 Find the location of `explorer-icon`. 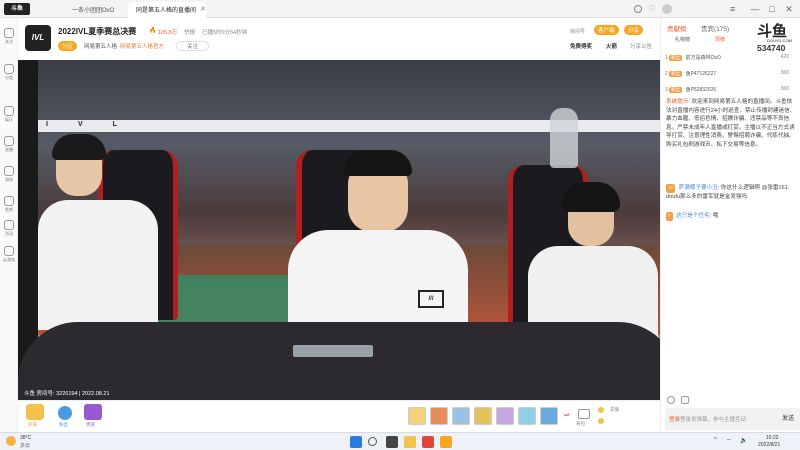

explorer-icon is located at coordinates (410, 442).